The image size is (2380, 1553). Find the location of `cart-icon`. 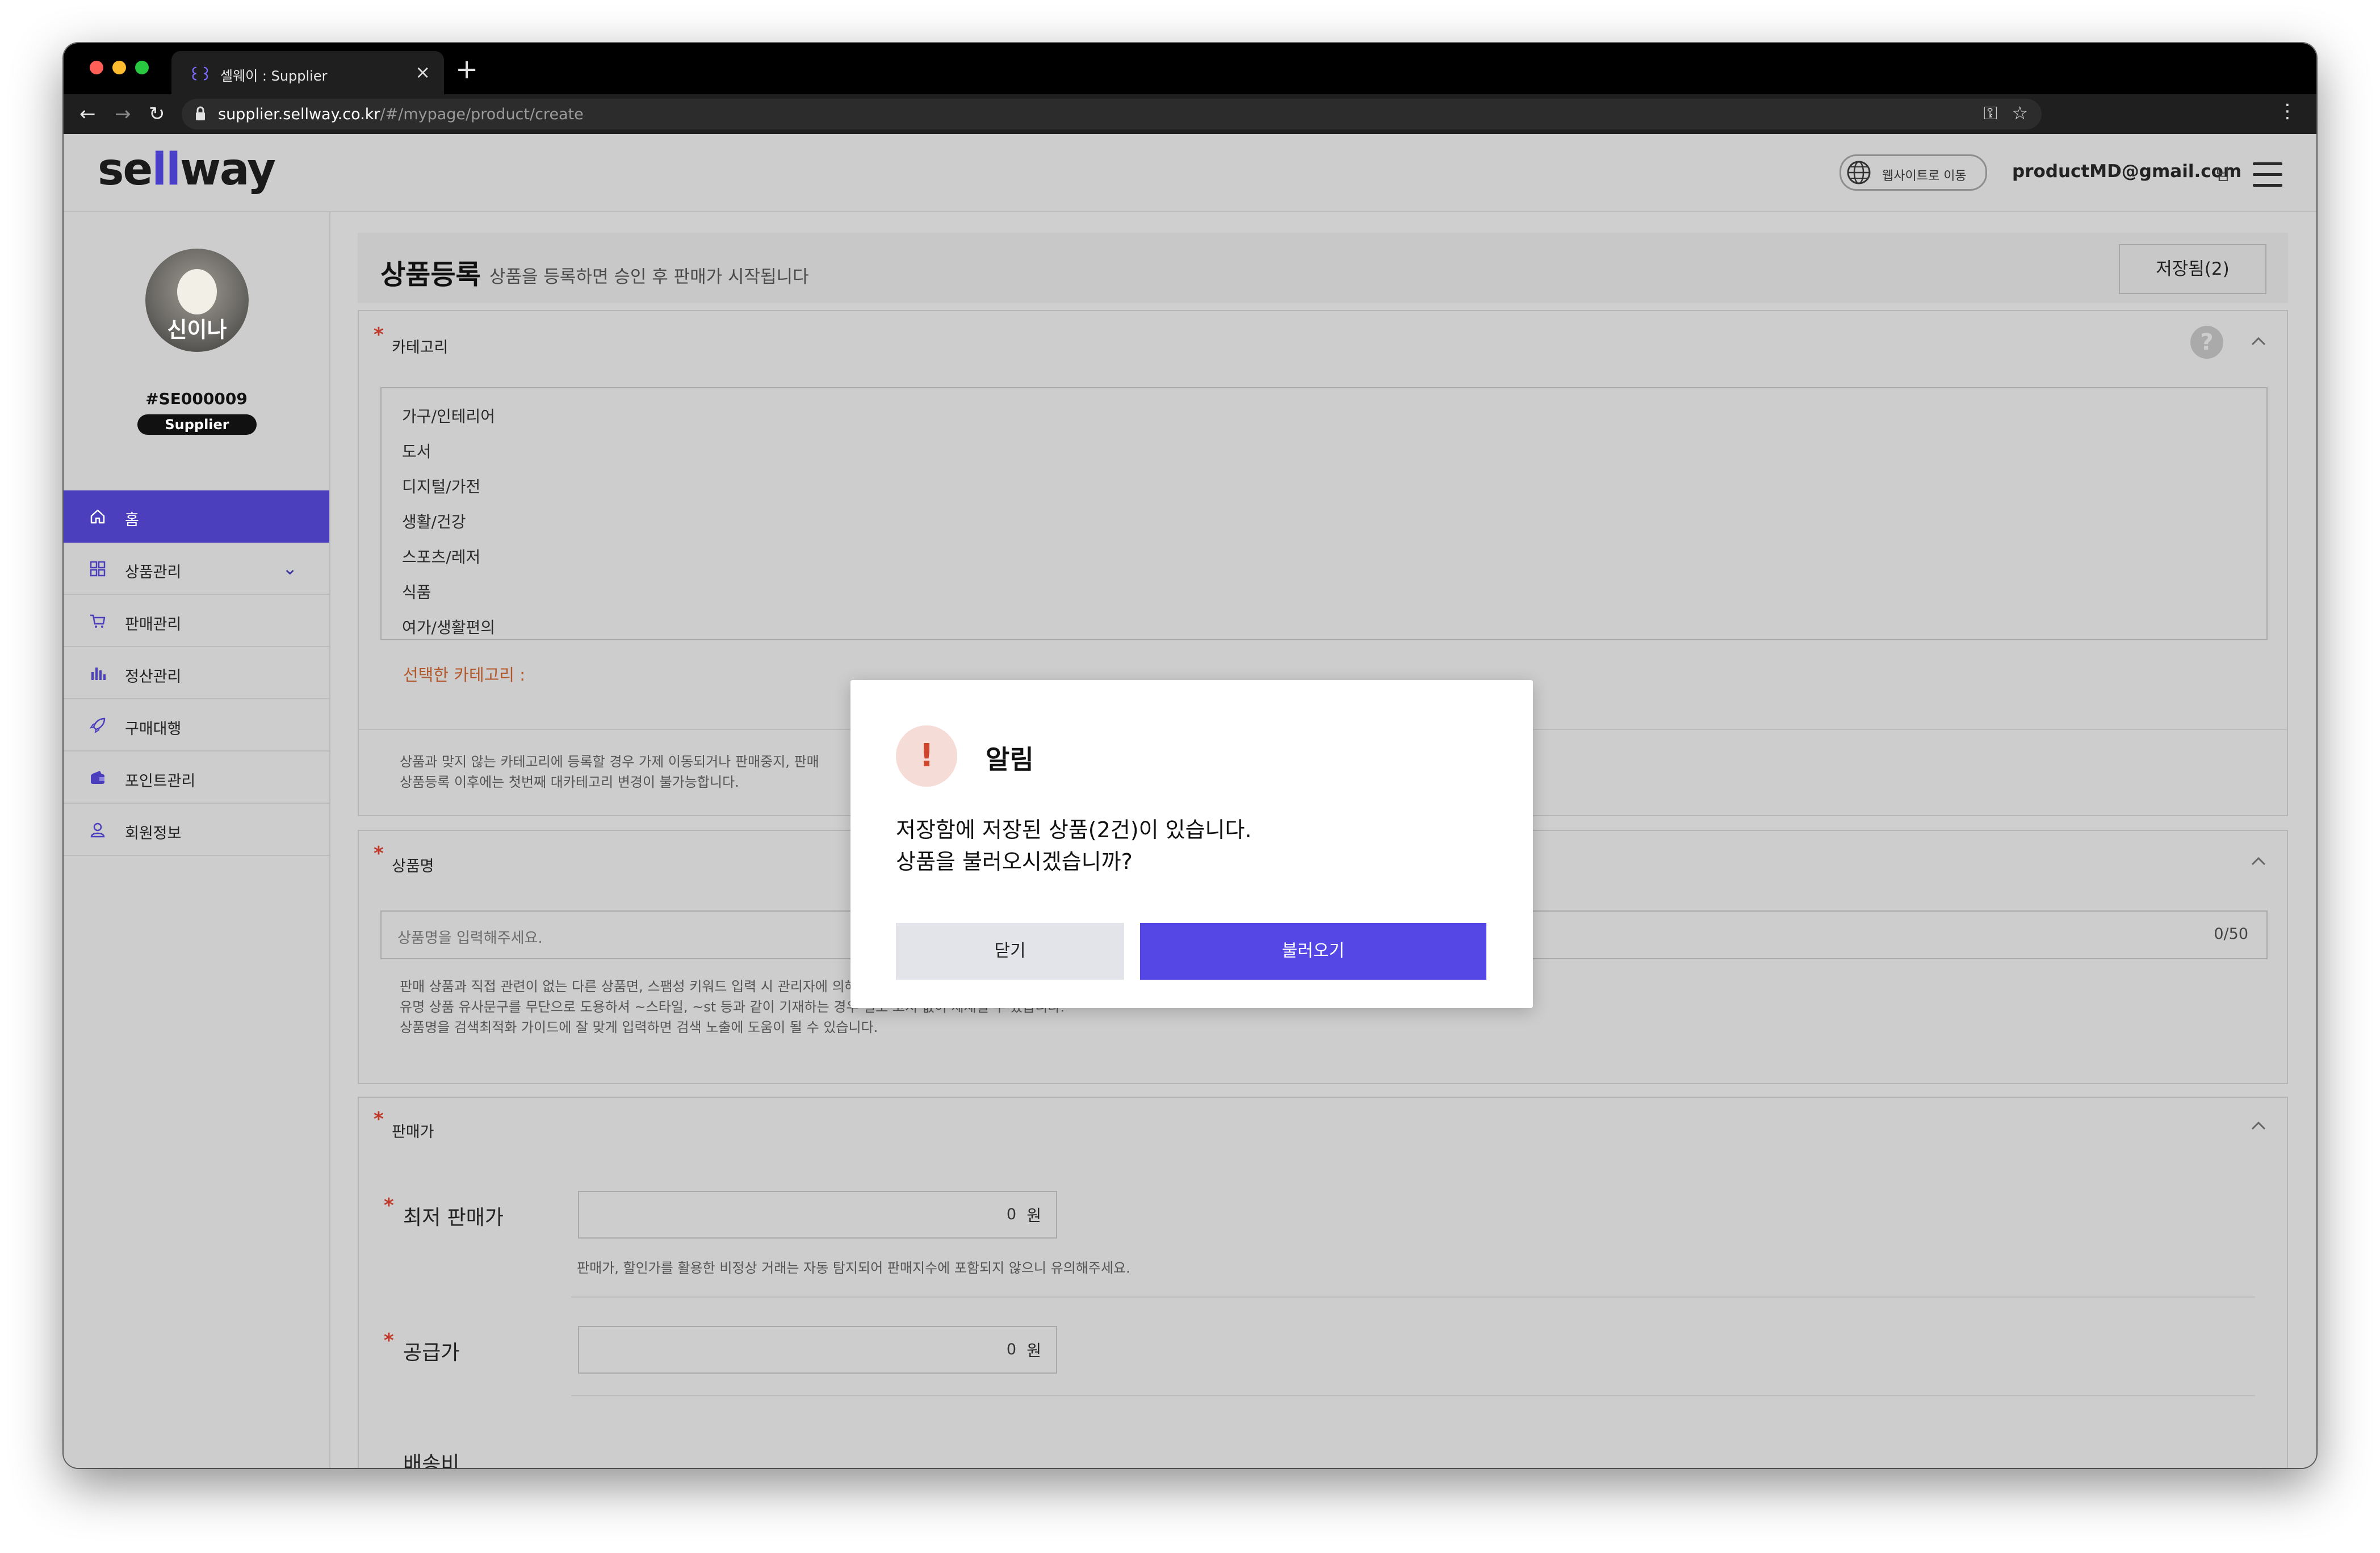

cart-icon is located at coordinates (98, 621).